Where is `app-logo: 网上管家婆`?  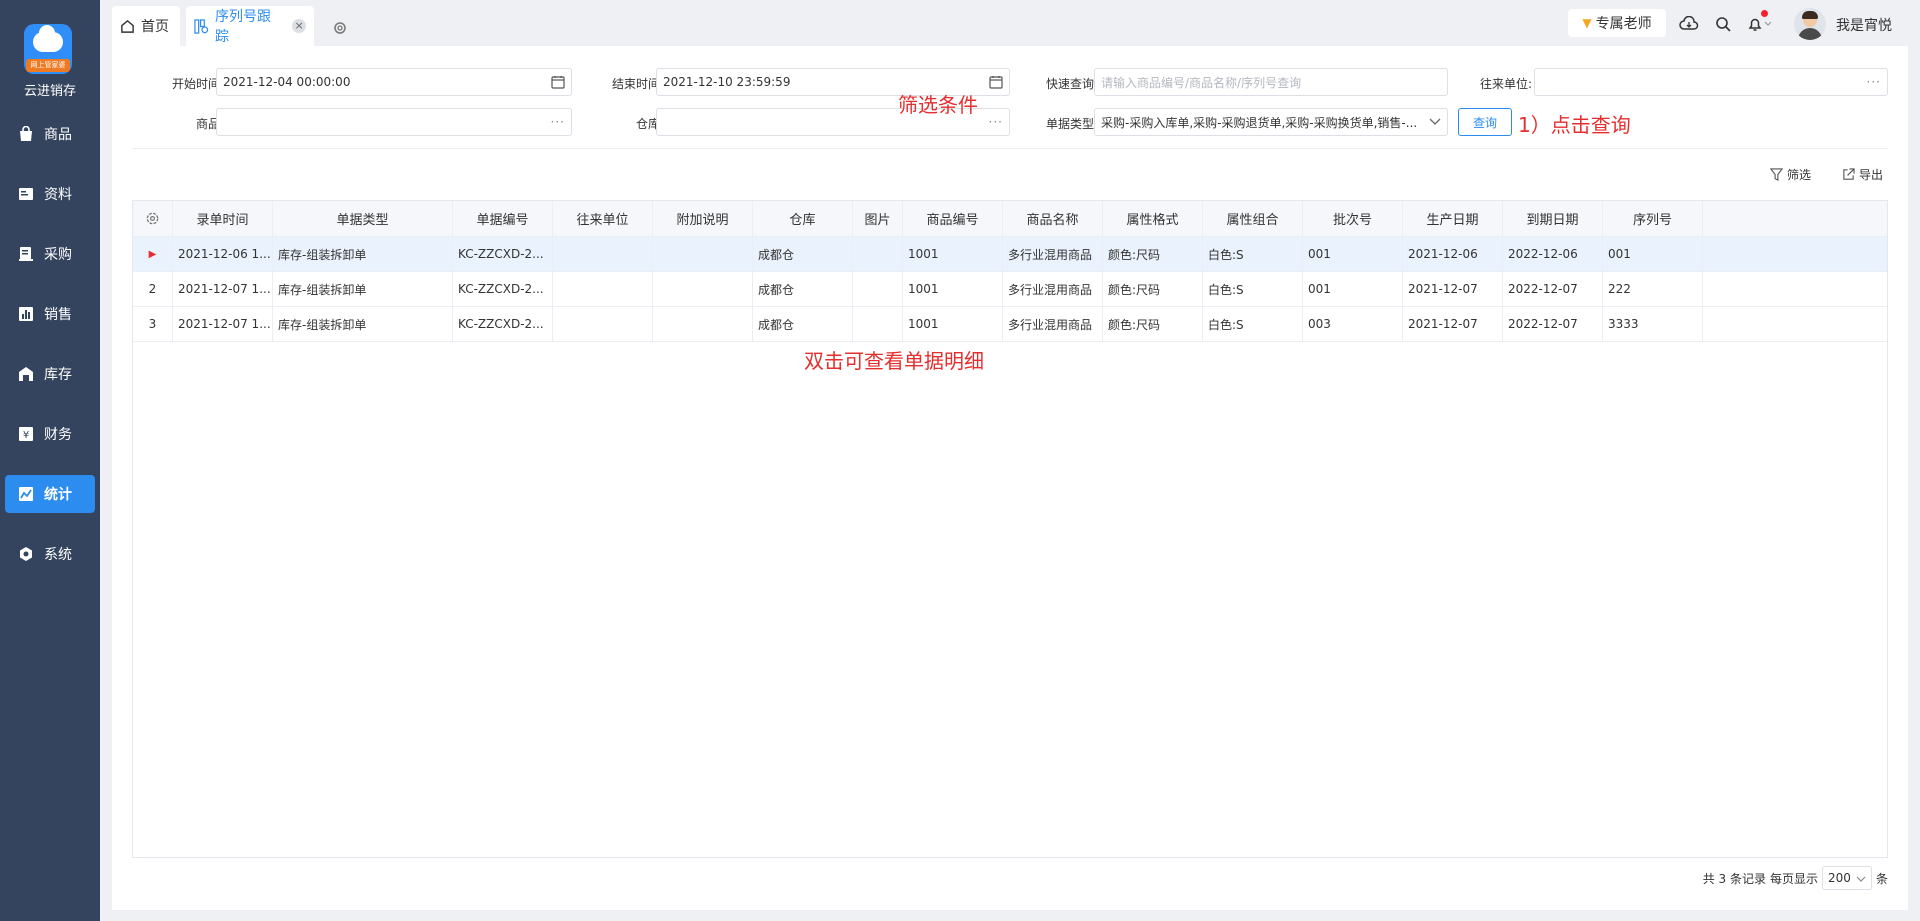 app-logo: 网上管家婆 is located at coordinates (48, 49).